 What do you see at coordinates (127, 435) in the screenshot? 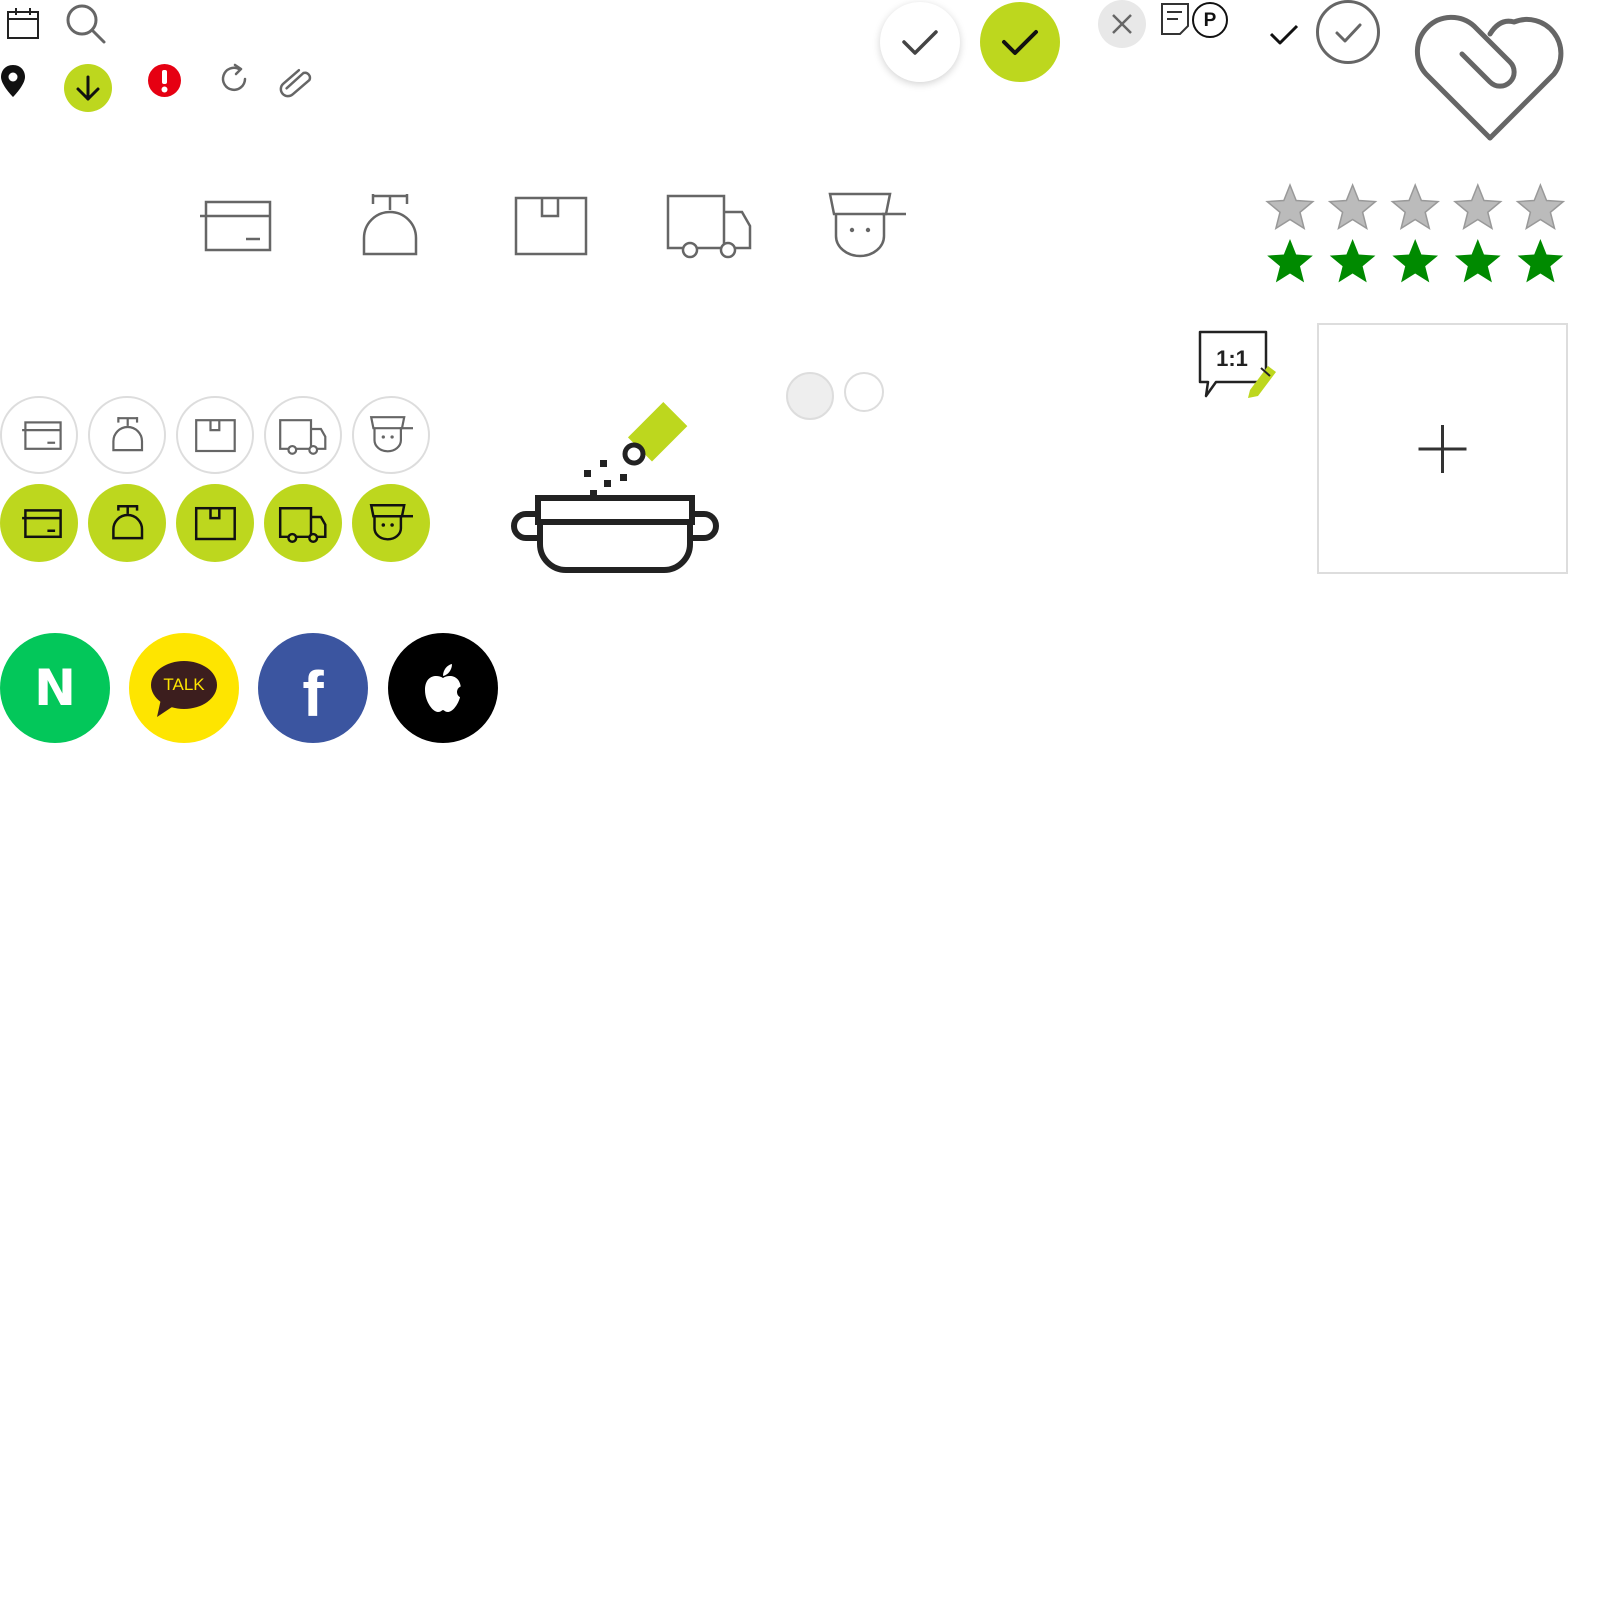
I see `step-scale-outline` at bounding box center [127, 435].